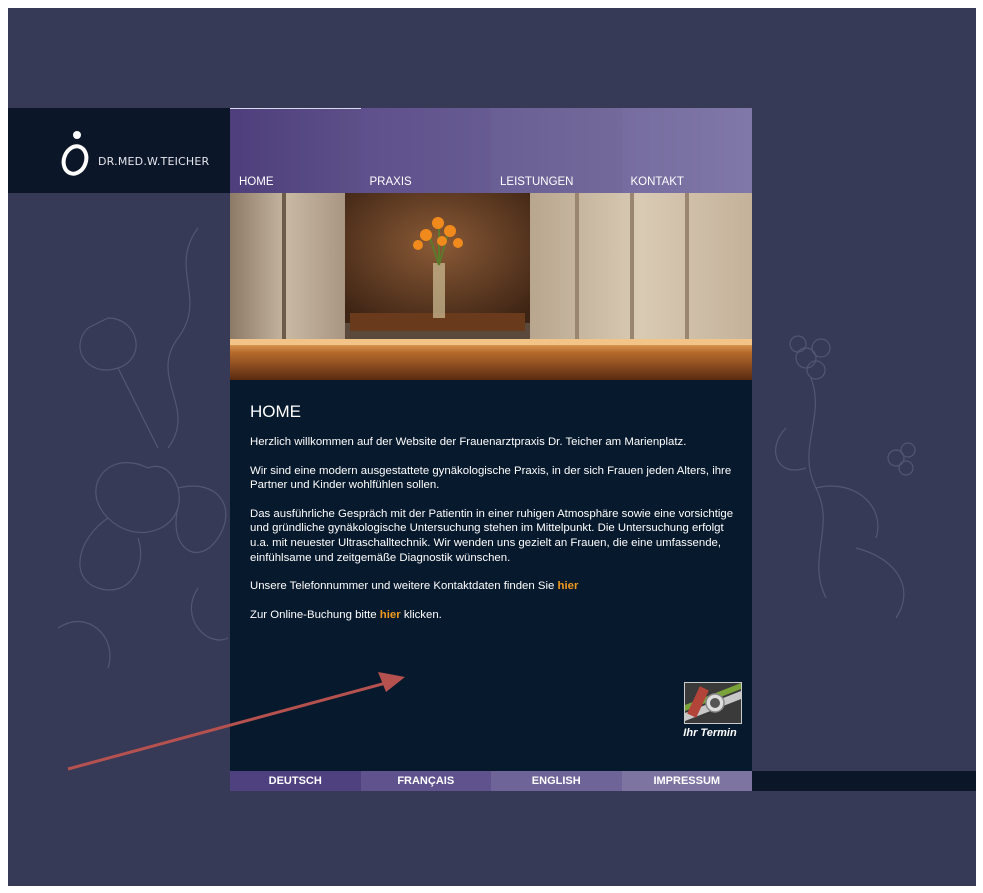  Describe the element at coordinates (710, 733) in the screenshot. I see `appointment-label: Ihr Termin` at that location.